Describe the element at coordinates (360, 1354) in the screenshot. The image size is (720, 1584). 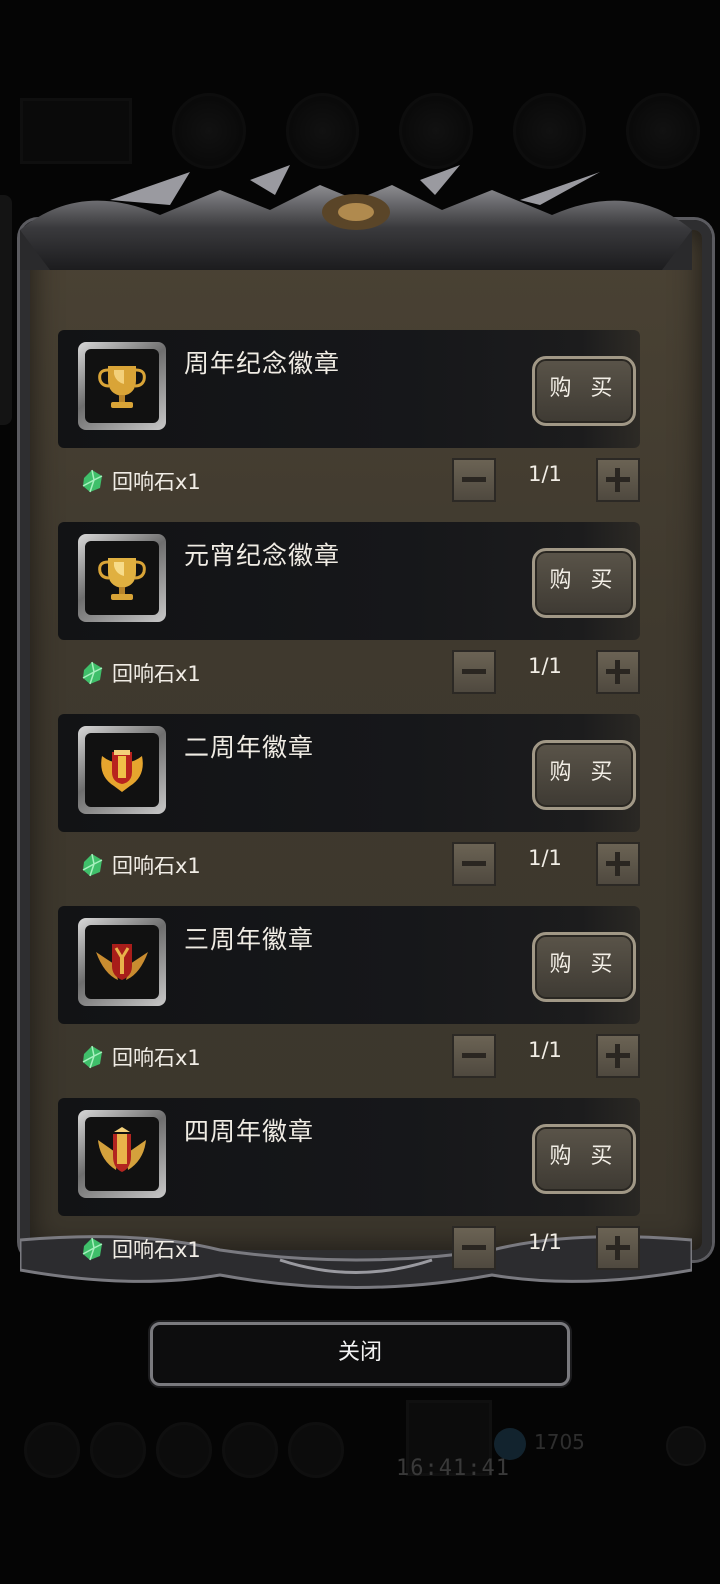
I see `close-button: 关闭` at that location.